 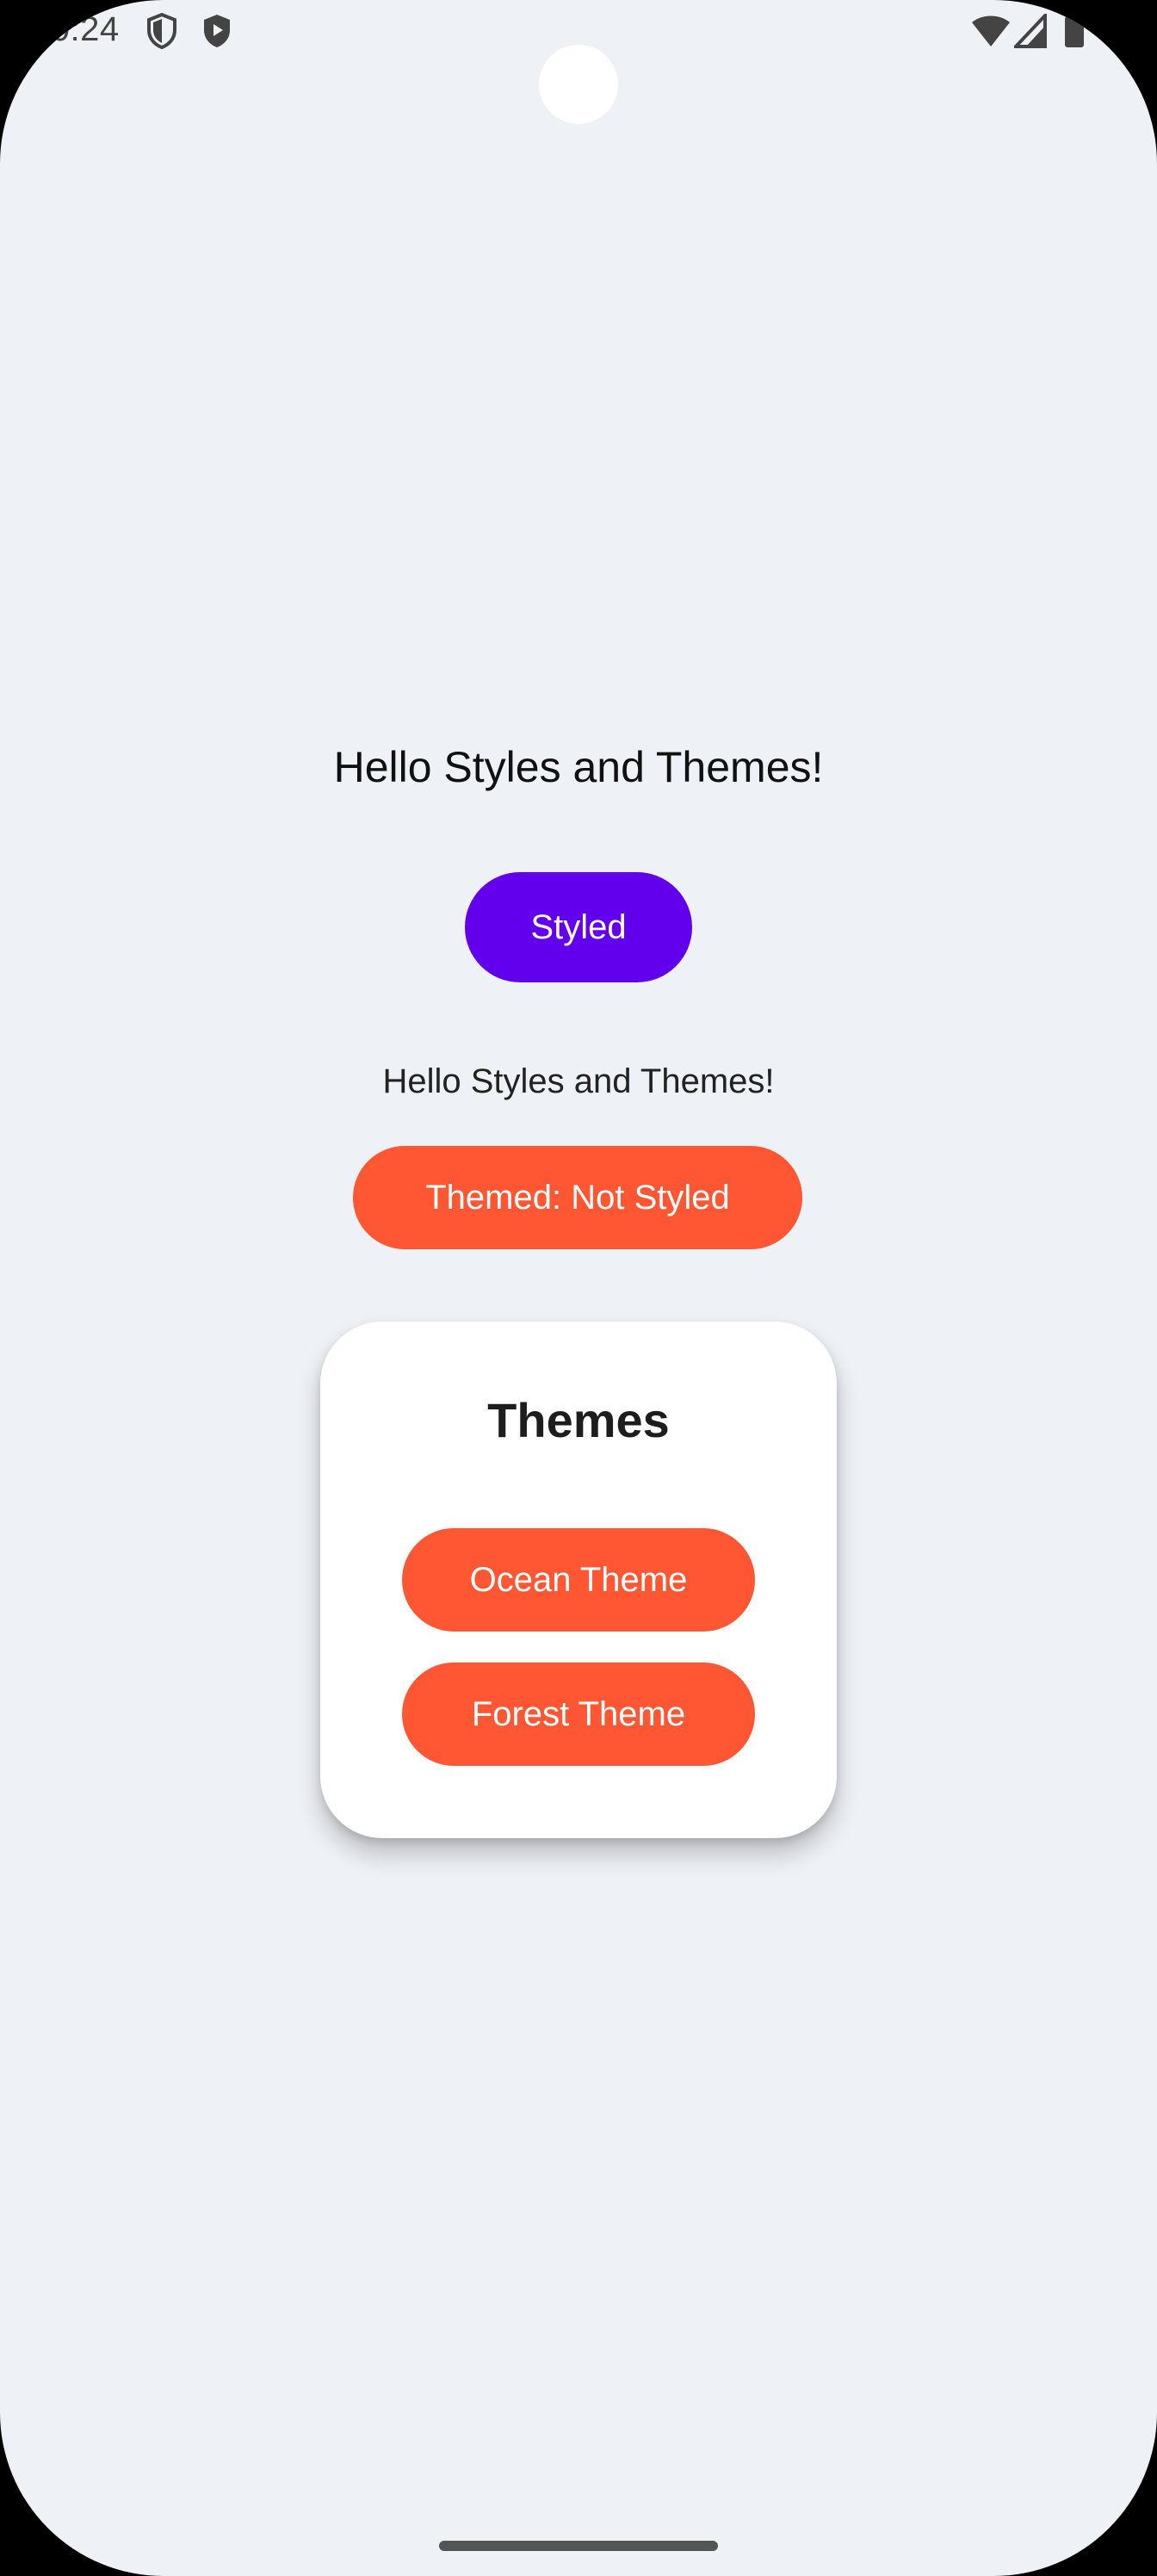 What do you see at coordinates (1075, 33) in the screenshot?
I see `battery-icon` at bounding box center [1075, 33].